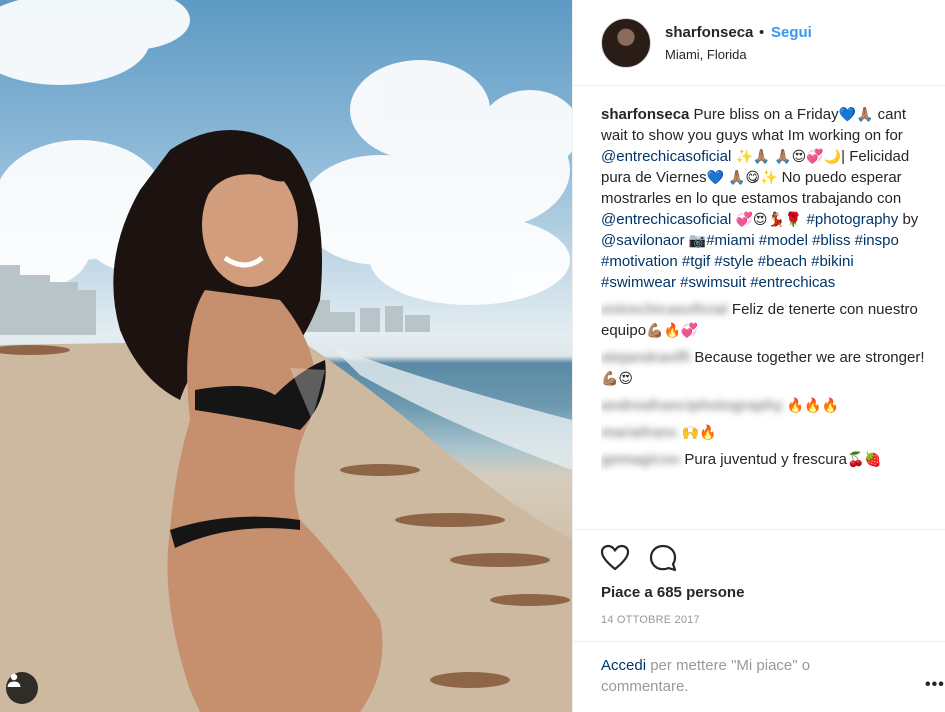 The height and width of the screenshot is (712, 945). Describe the element at coordinates (910, 219) in the screenshot. I see `caption-text: by` at that location.